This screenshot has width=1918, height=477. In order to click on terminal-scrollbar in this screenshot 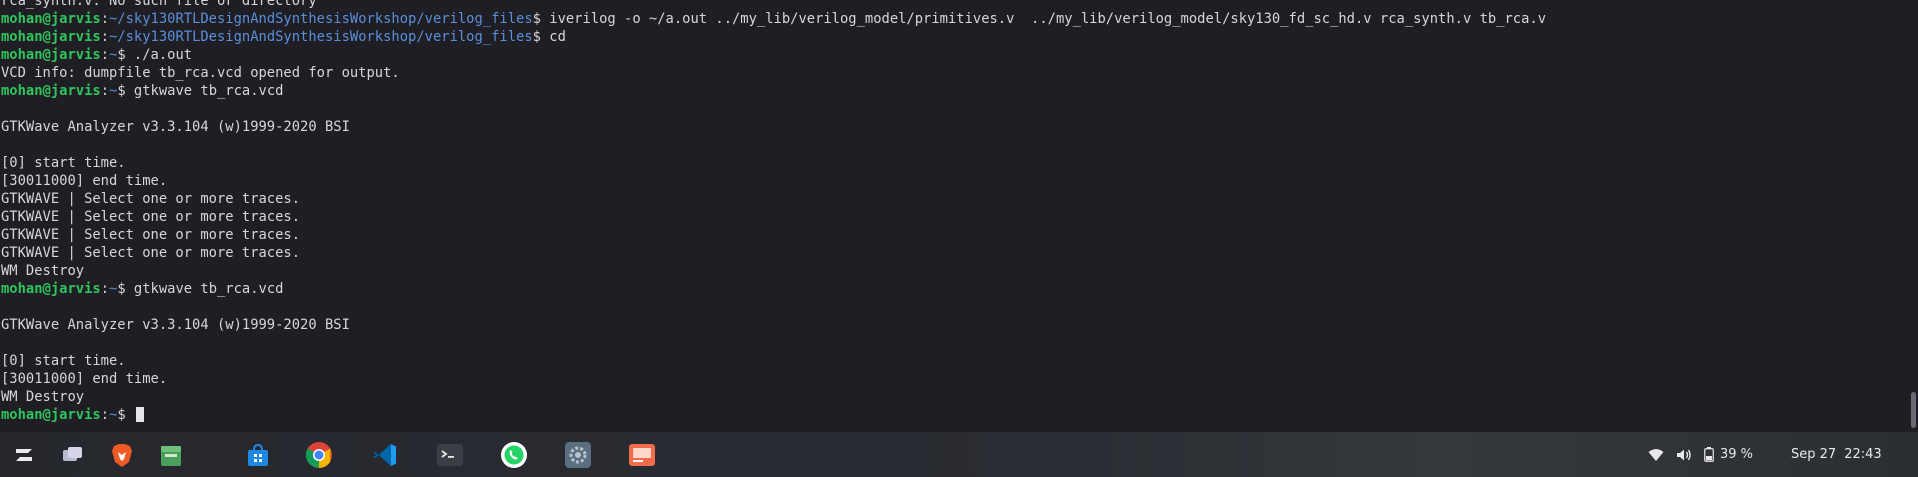, I will do `click(1913, 216)`.